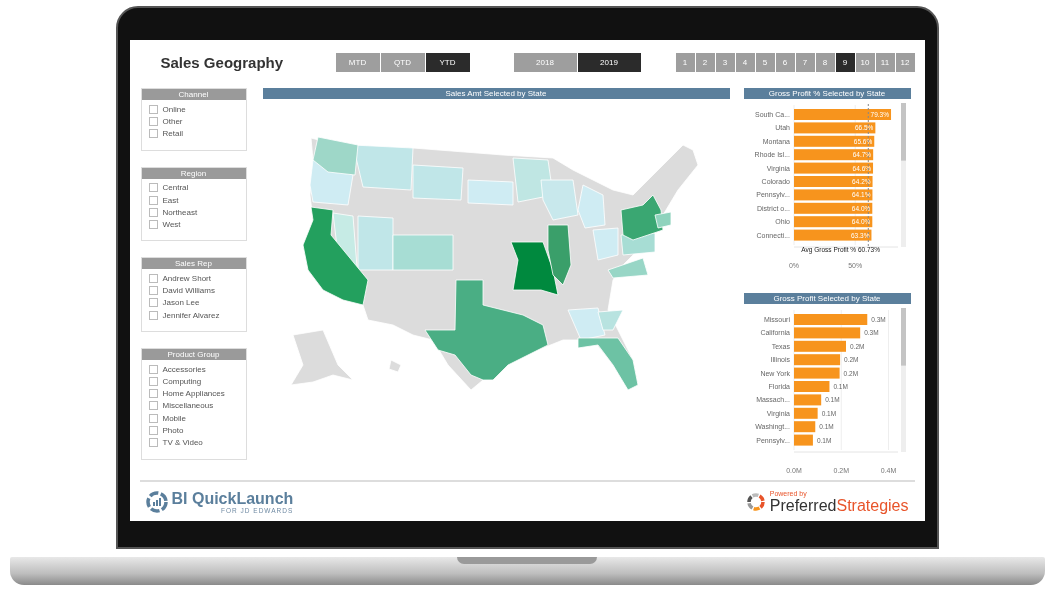 Image resolution: width=1054 pixels, height=599 pixels. Describe the element at coordinates (193, 95) in the screenshot. I see `filter-header: Channel` at that location.